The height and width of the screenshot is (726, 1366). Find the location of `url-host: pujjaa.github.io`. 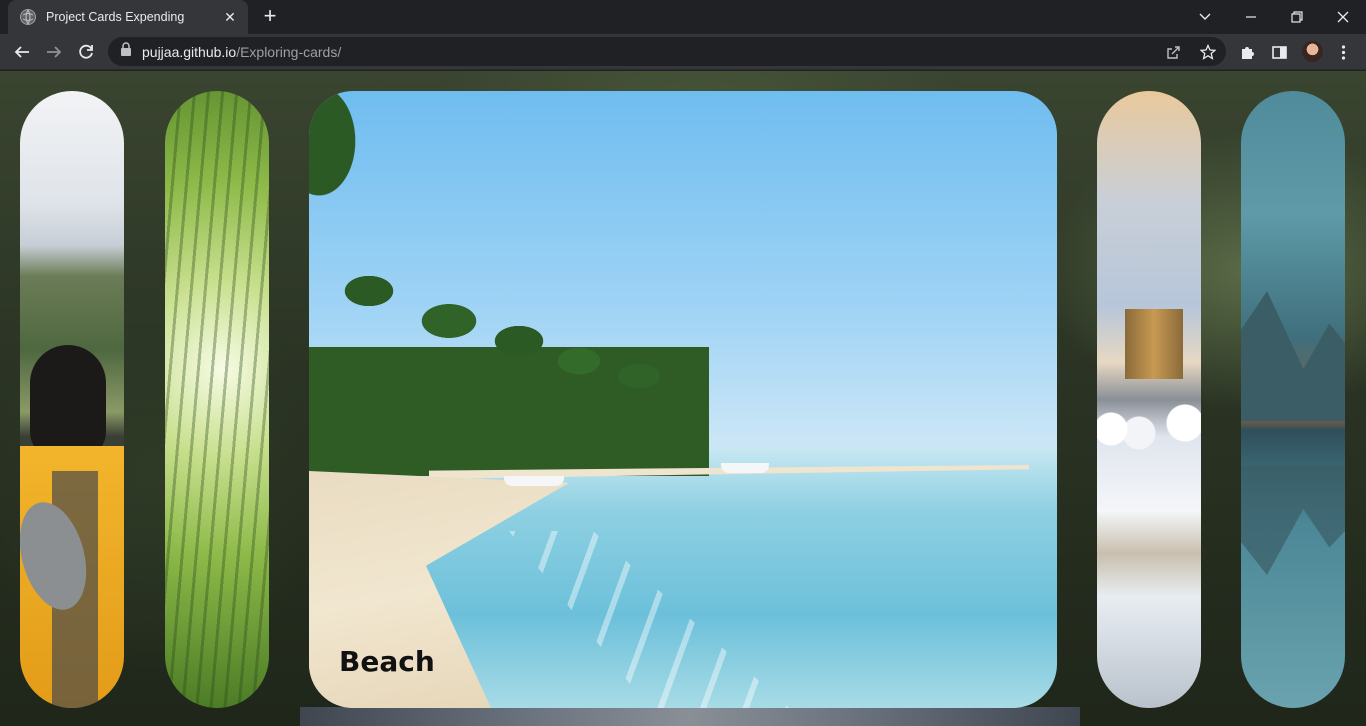

url-host: pujjaa.github.io is located at coordinates (189, 51).